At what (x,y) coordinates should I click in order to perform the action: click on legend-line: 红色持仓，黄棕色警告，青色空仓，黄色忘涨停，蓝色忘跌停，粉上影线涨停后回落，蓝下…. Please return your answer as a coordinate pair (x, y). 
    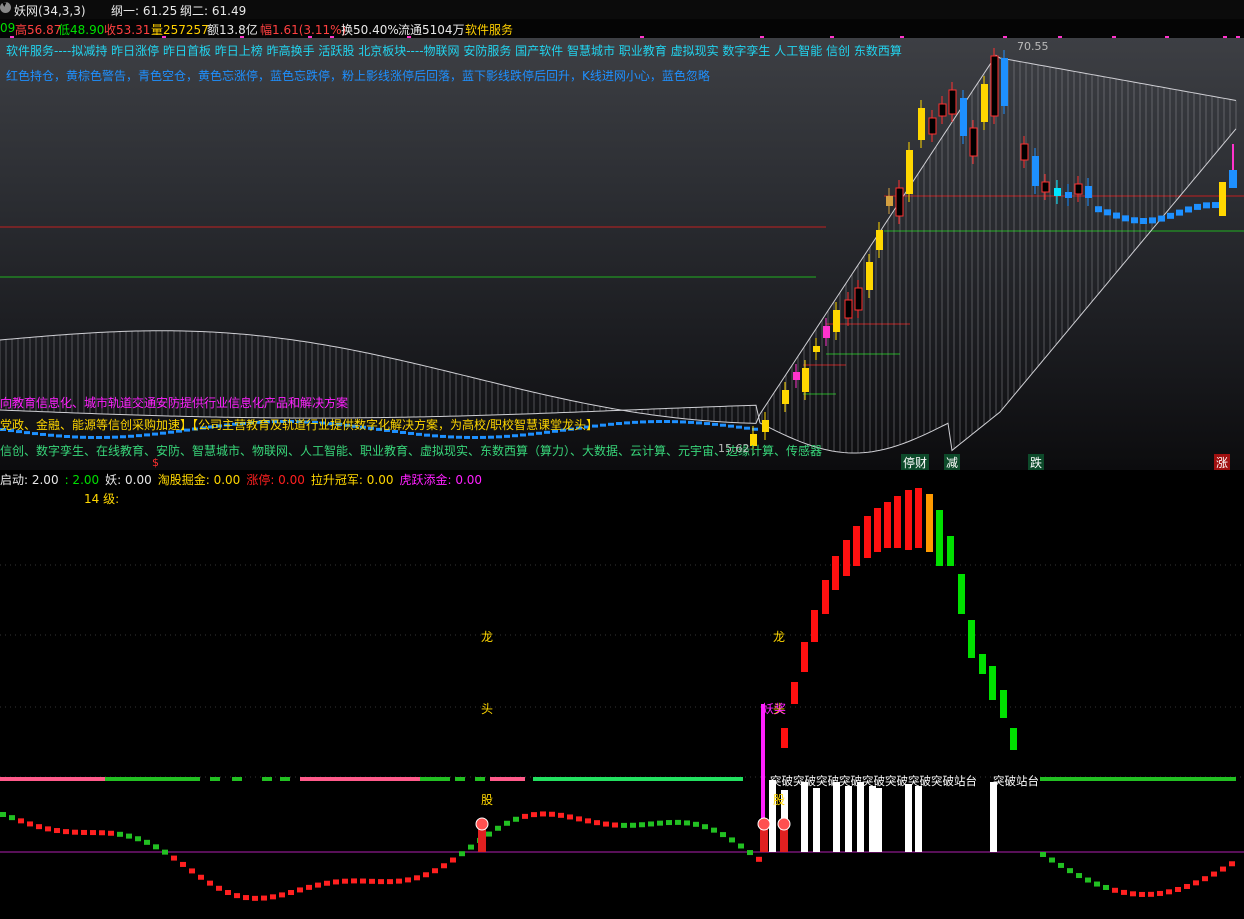
    Looking at the image, I should click on (358, 76).